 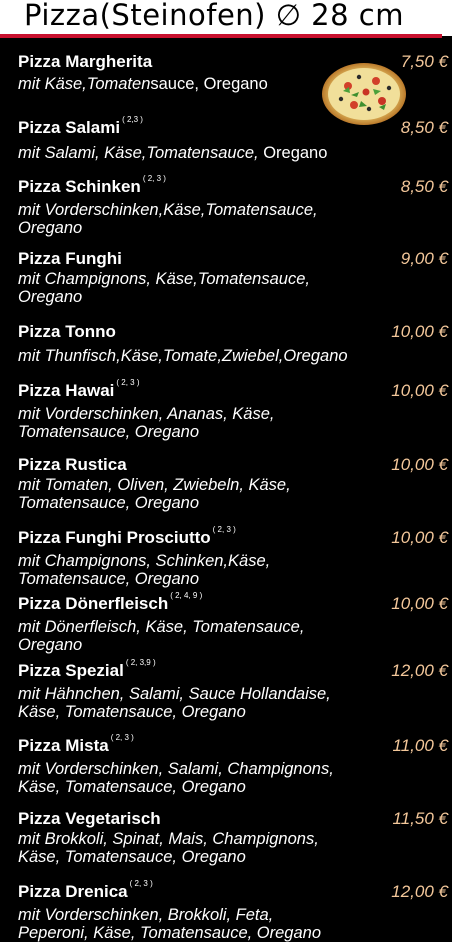 I want to click on menu-title: Pizza(Steinofen) ∅ 28 cm, so click(x=214, y=16).